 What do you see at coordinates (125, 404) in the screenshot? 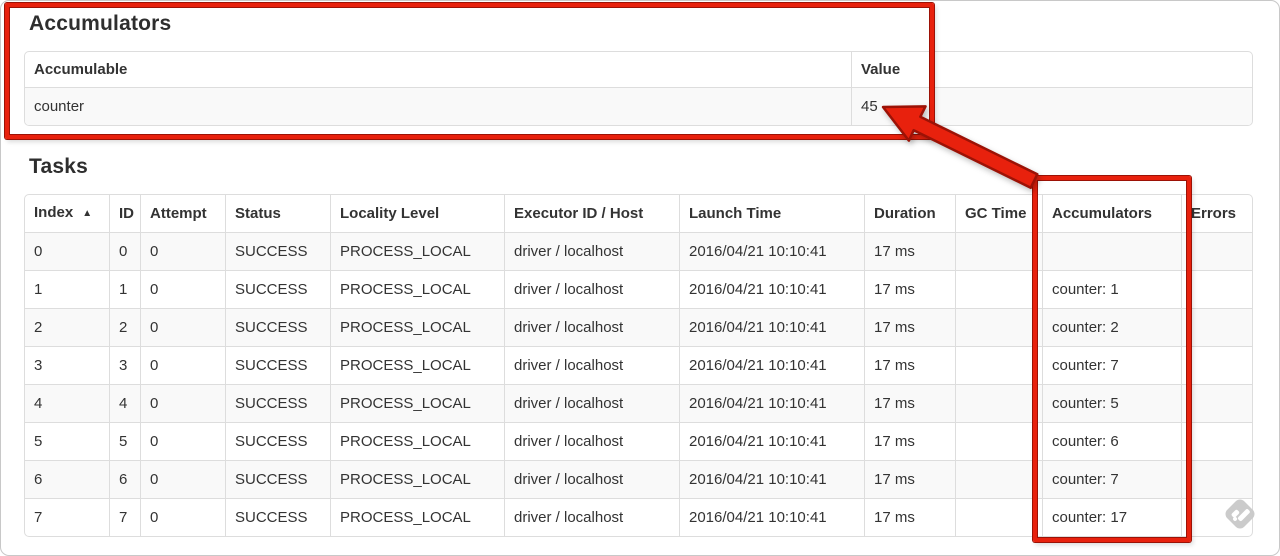
I see `cell-id: 4` at bounding box center [125, 404].